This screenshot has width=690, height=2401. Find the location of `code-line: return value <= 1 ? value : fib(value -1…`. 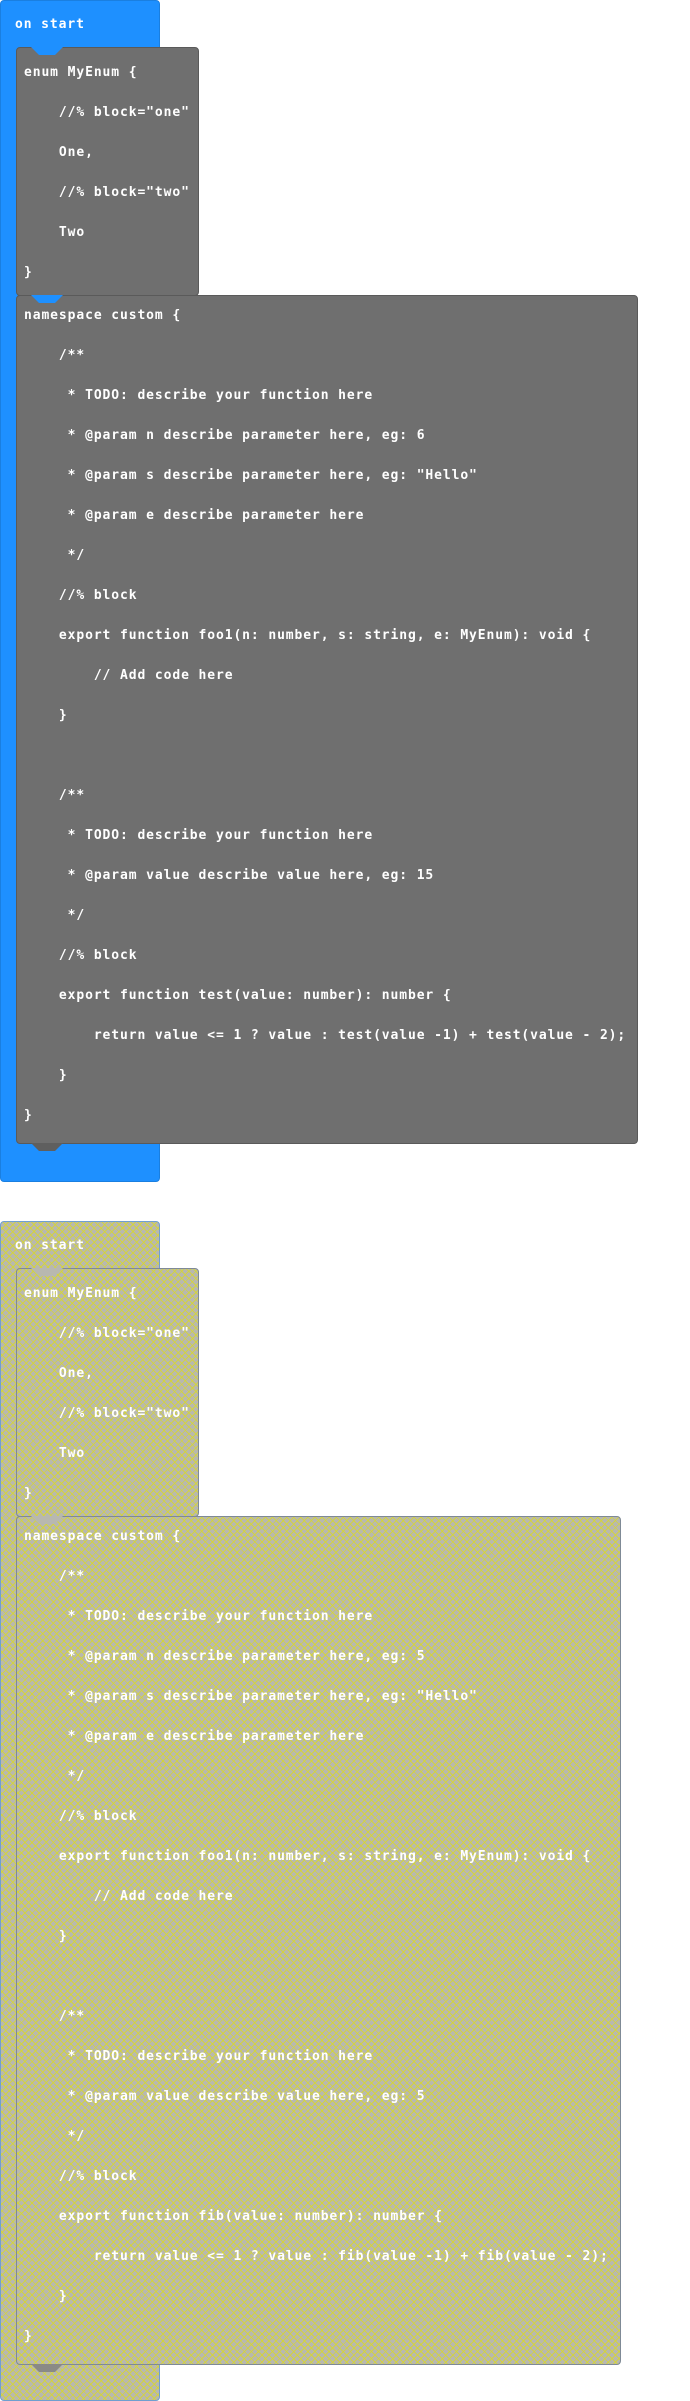

code-line: return value <= 1 ? value : fib(value -1… is located at coordinates (316, 2256).